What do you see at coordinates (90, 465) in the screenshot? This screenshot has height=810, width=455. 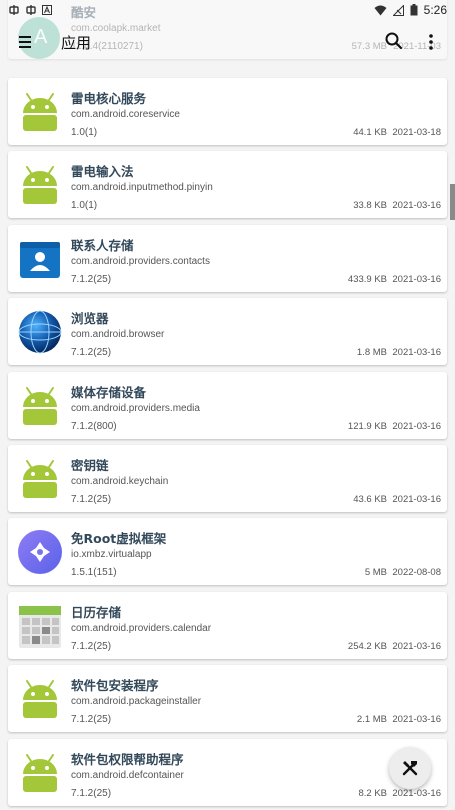 I see `app-name: 密钥链` at bounding box center [90, 465].